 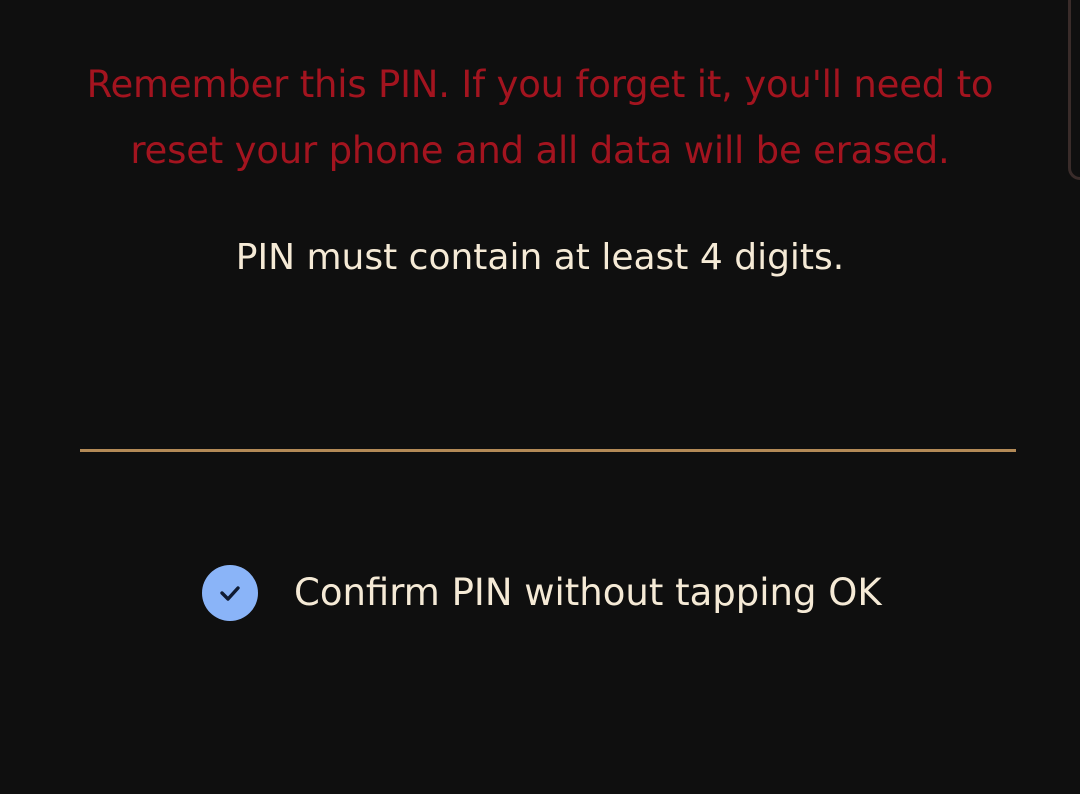 What do you see at coordinates (548, 416) in the screenshot?
I see `pin-input` at bounding box center [548, 416].